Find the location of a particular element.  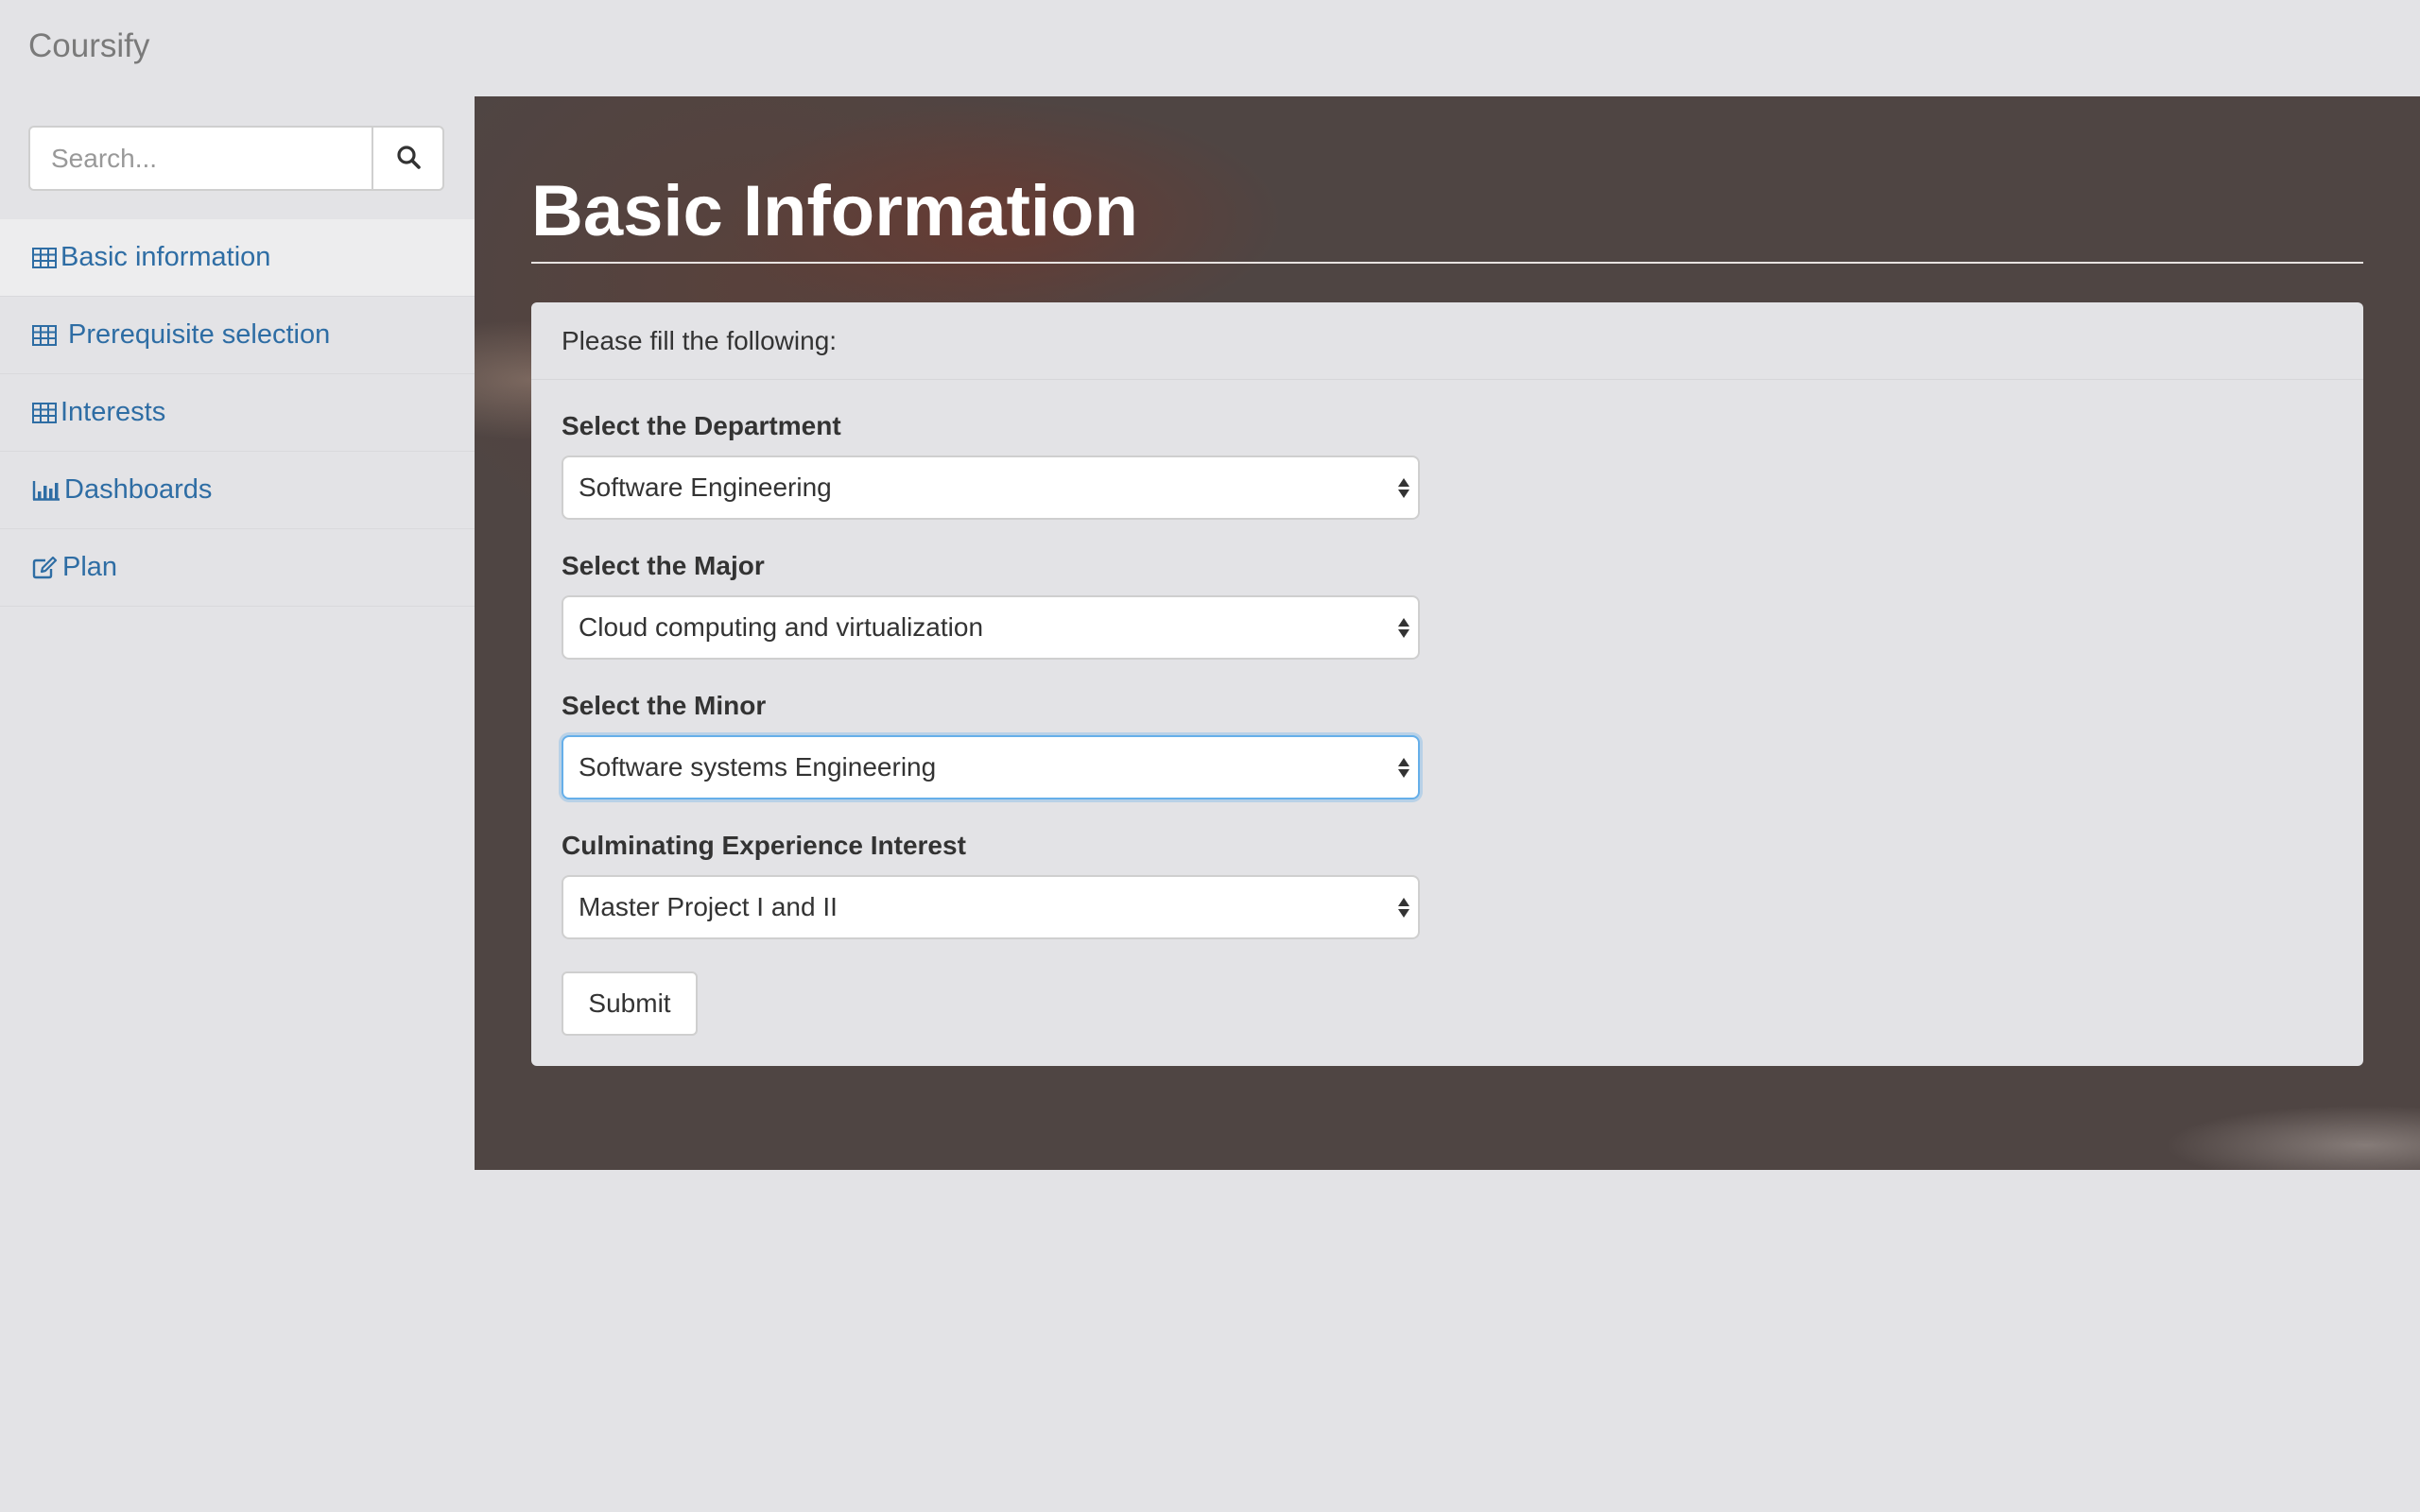

sidebar-item-basic-information: Basic information is located at coordinates (237, 258).